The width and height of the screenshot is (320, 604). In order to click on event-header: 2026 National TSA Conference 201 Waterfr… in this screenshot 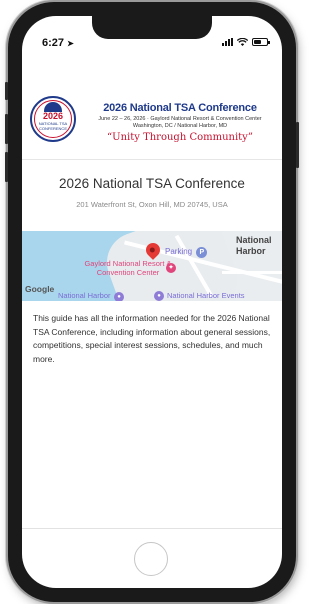, I will do `click(152, 192)`.